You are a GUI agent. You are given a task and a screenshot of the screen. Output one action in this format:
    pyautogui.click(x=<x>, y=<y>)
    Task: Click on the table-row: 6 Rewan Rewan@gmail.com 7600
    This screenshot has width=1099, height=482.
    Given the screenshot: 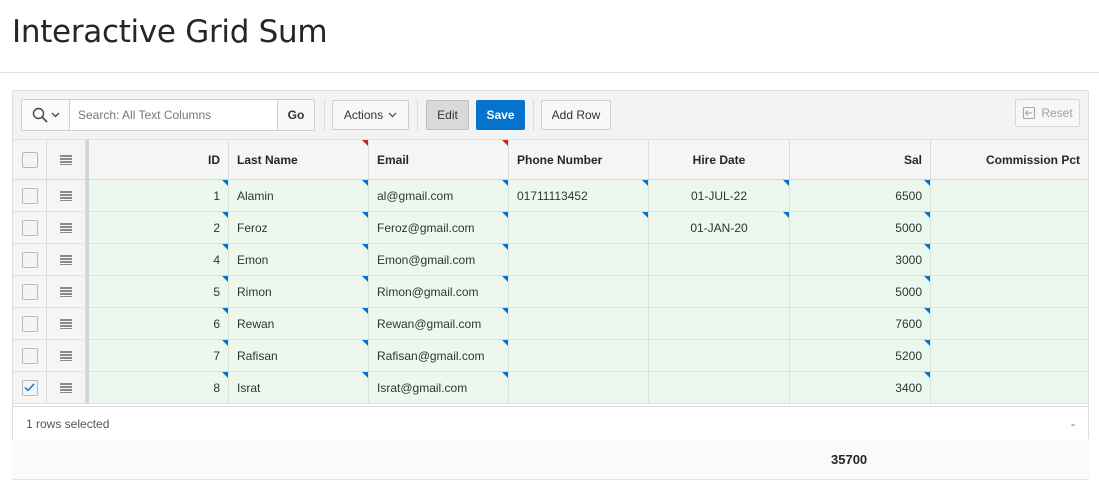 What is the action you would take?
    pyautogui.click(x=550, y=324)
    